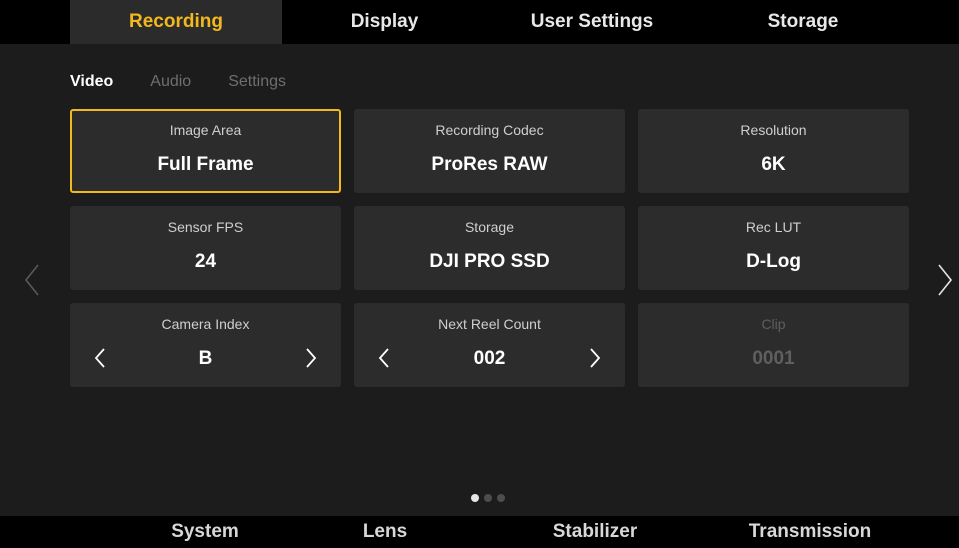 The width and height of the screenshot is (959, 548). Describe the element at coordinates (773, 248) in the screenshot. I see `tile-rec-lut: Rec LUT D-Log` at that location.